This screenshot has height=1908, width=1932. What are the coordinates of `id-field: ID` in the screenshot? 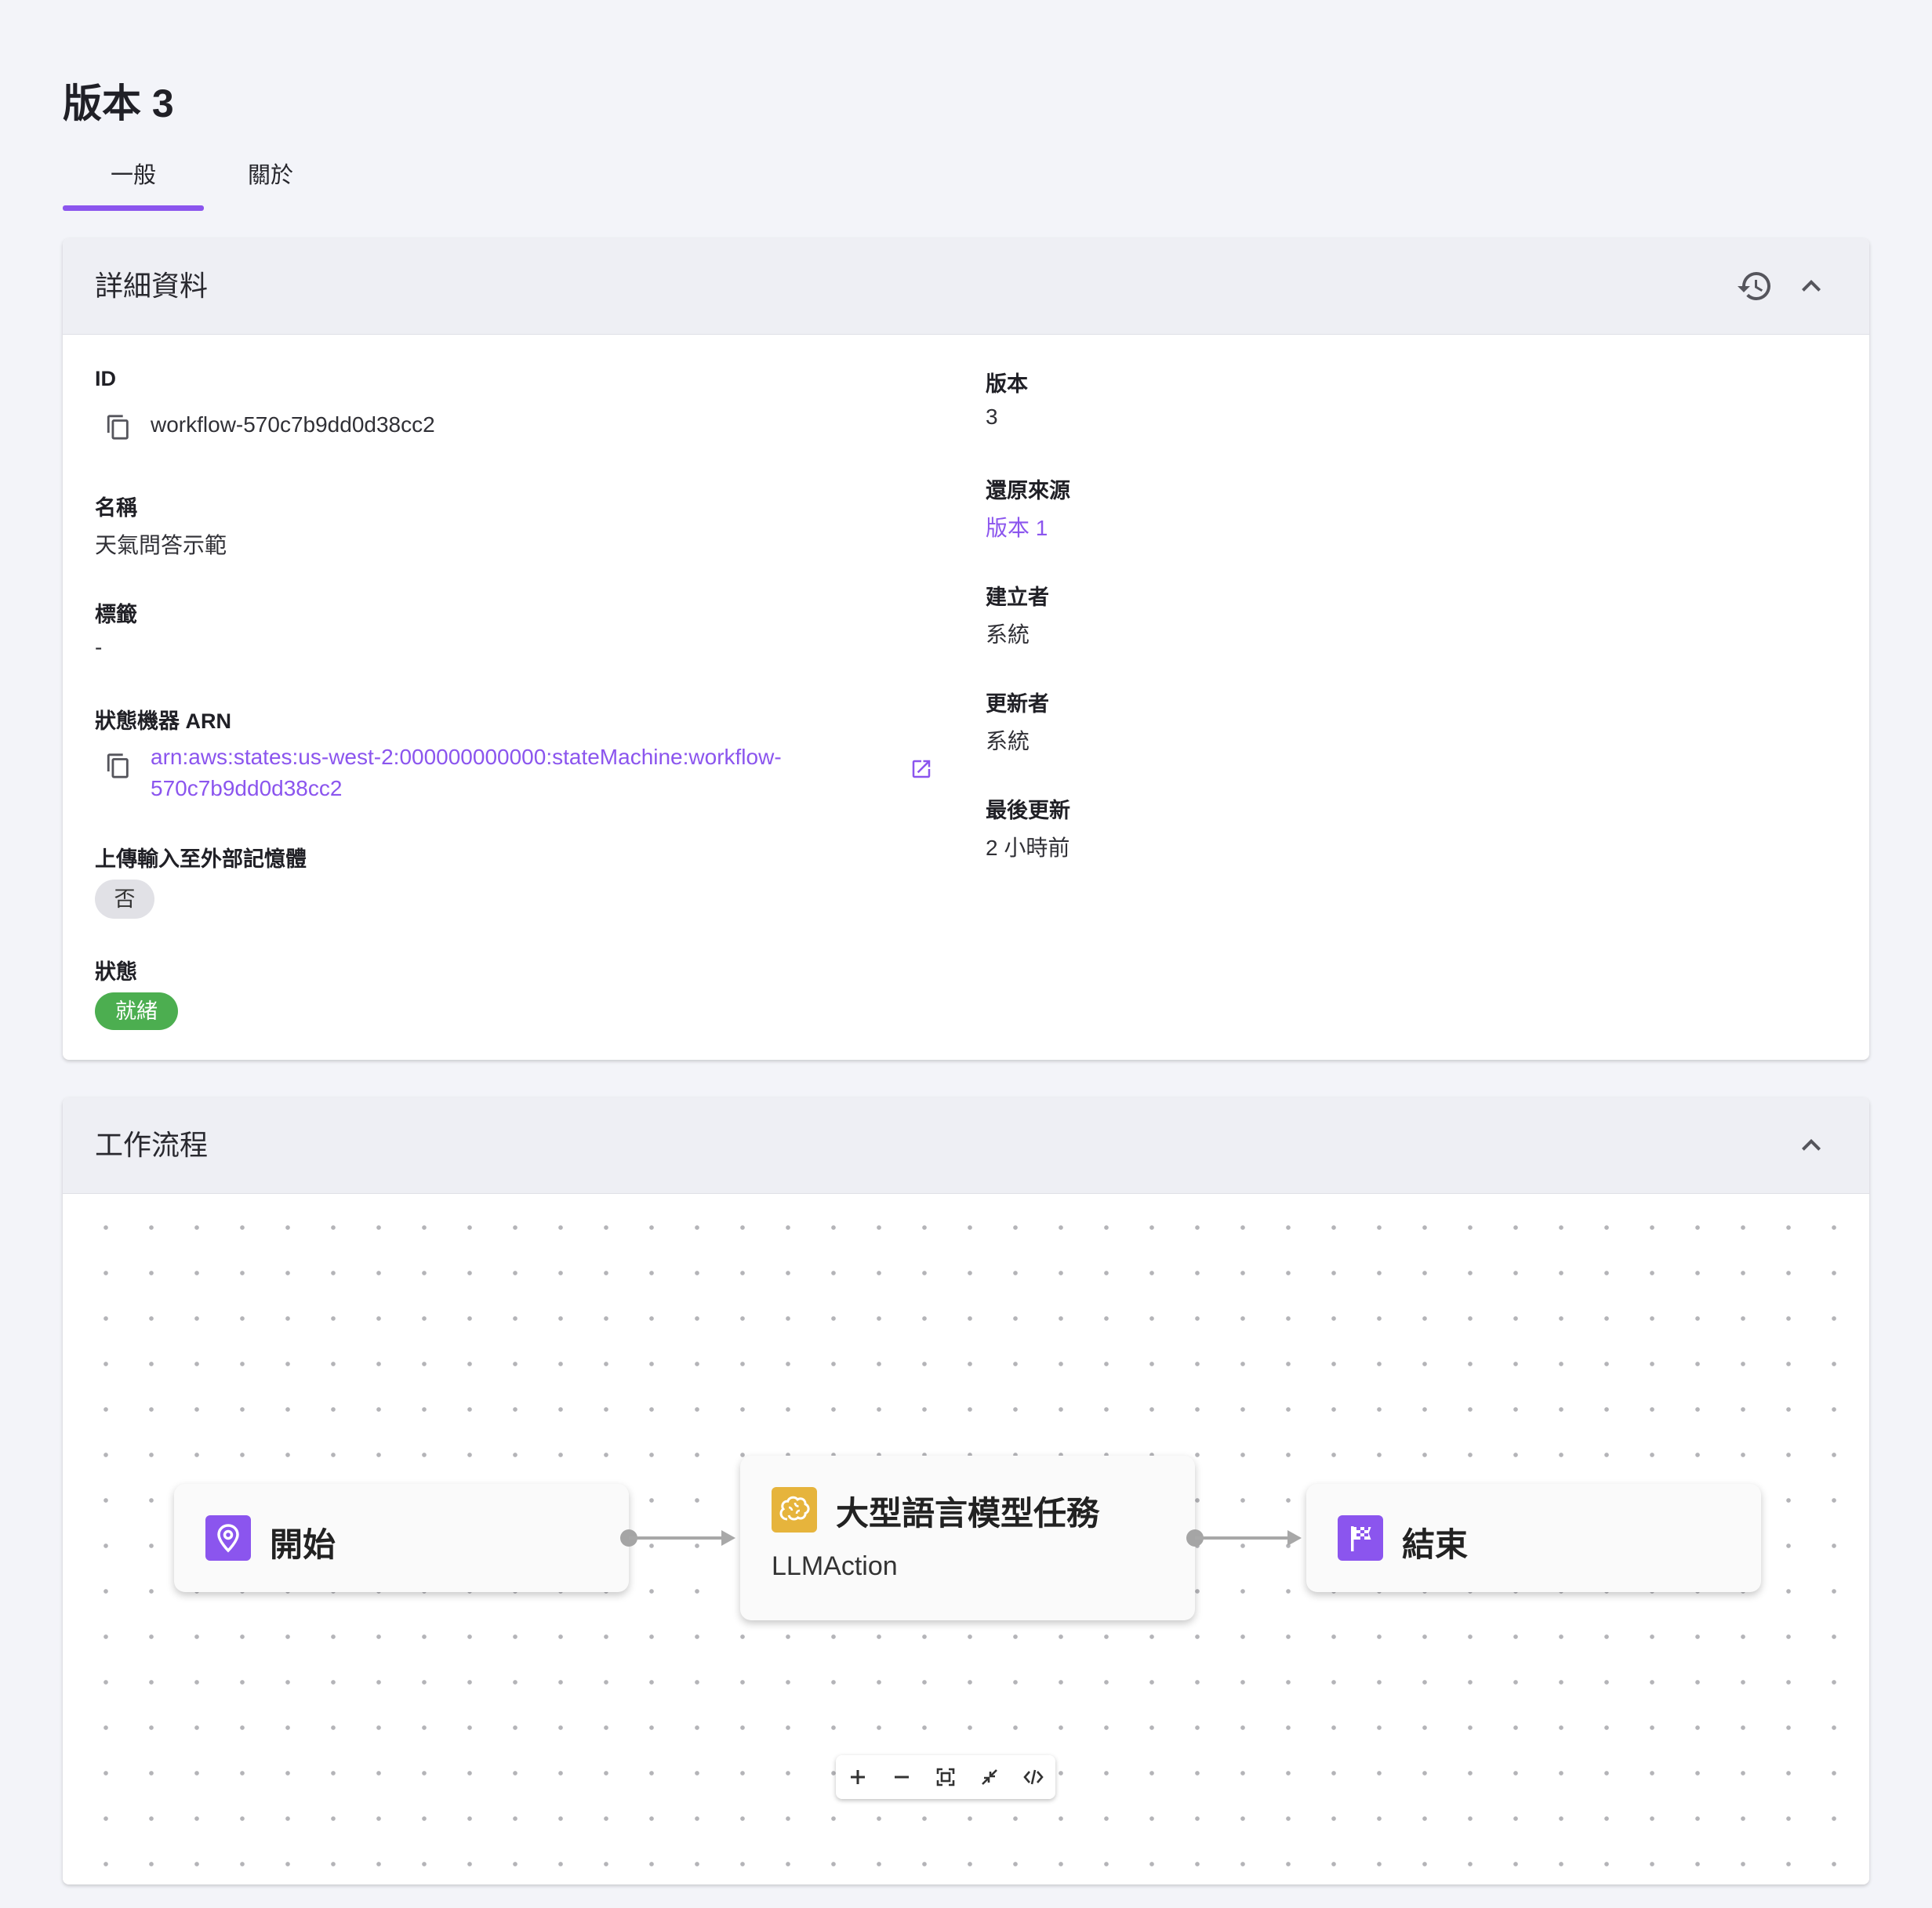 It's located at (105, 379).